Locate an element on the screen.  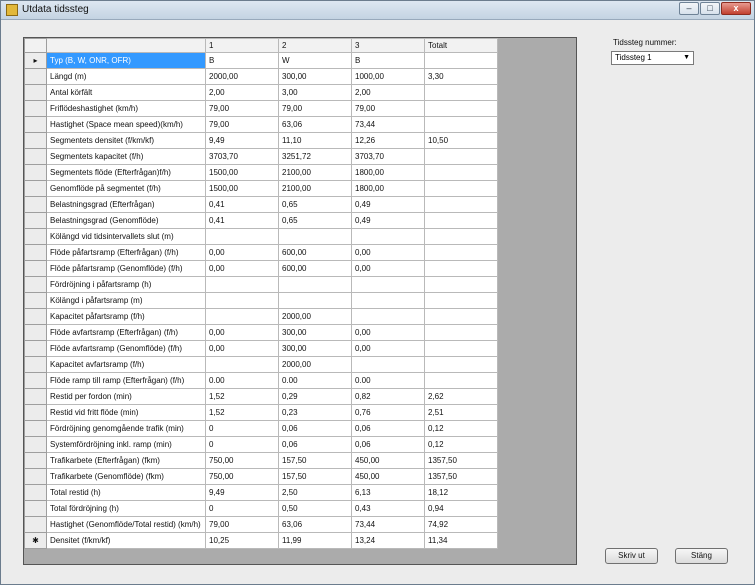
value-cell: 74,92 is located at coordinates (461, 524).